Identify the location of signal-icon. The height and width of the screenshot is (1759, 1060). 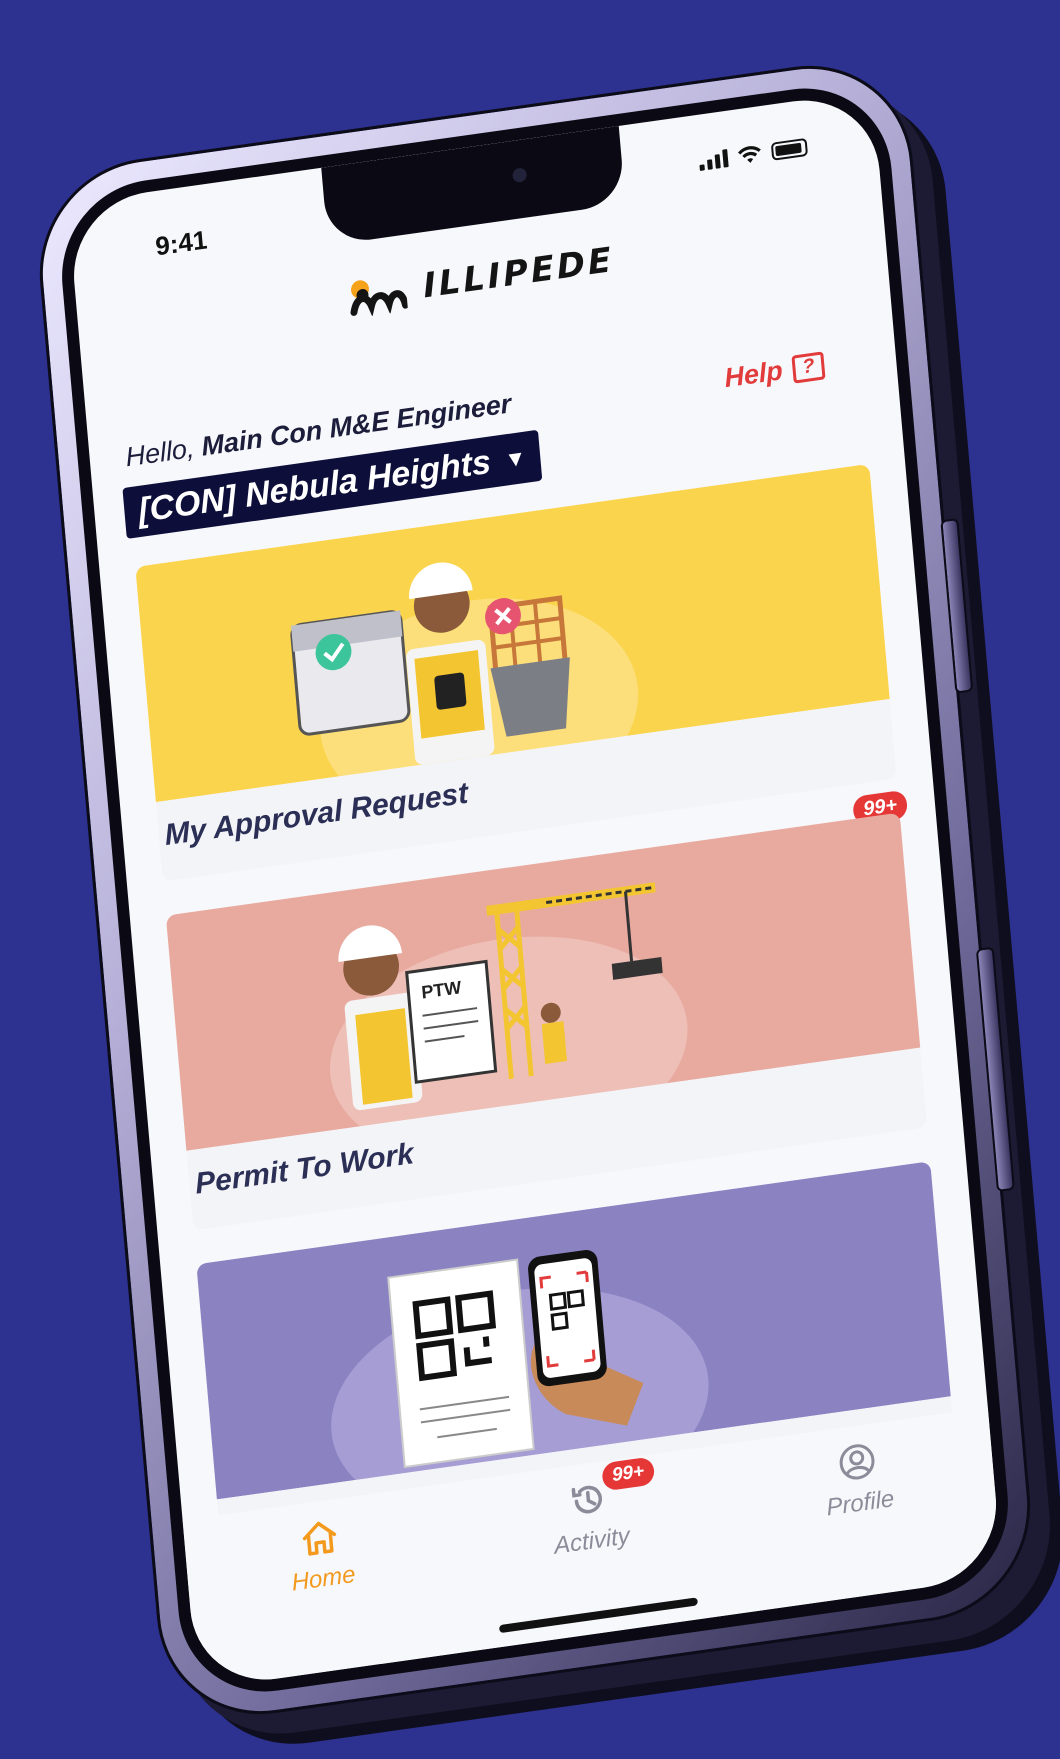
(713, 160).